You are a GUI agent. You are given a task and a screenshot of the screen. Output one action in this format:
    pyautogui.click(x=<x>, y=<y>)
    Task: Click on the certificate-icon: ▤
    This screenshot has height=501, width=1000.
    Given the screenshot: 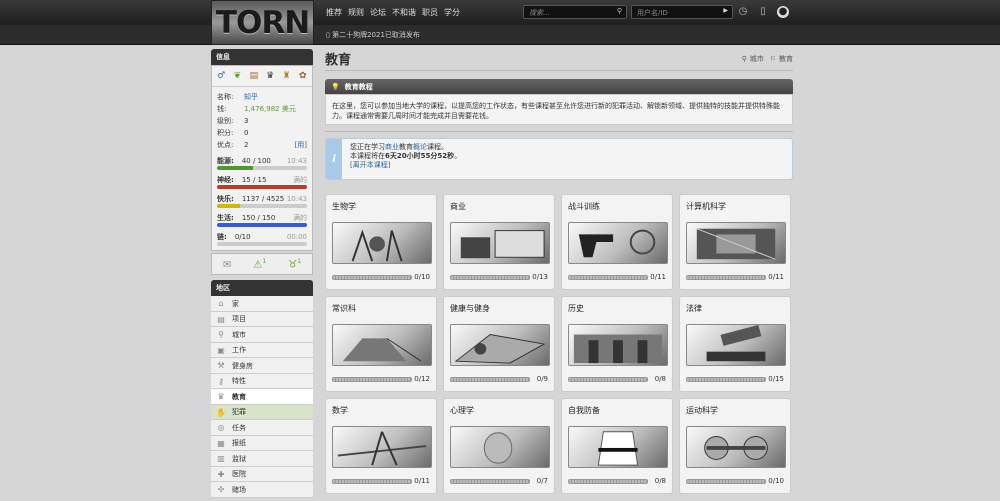 What is the action you would take?
    pyautogui.click(x=254, y=76)
    